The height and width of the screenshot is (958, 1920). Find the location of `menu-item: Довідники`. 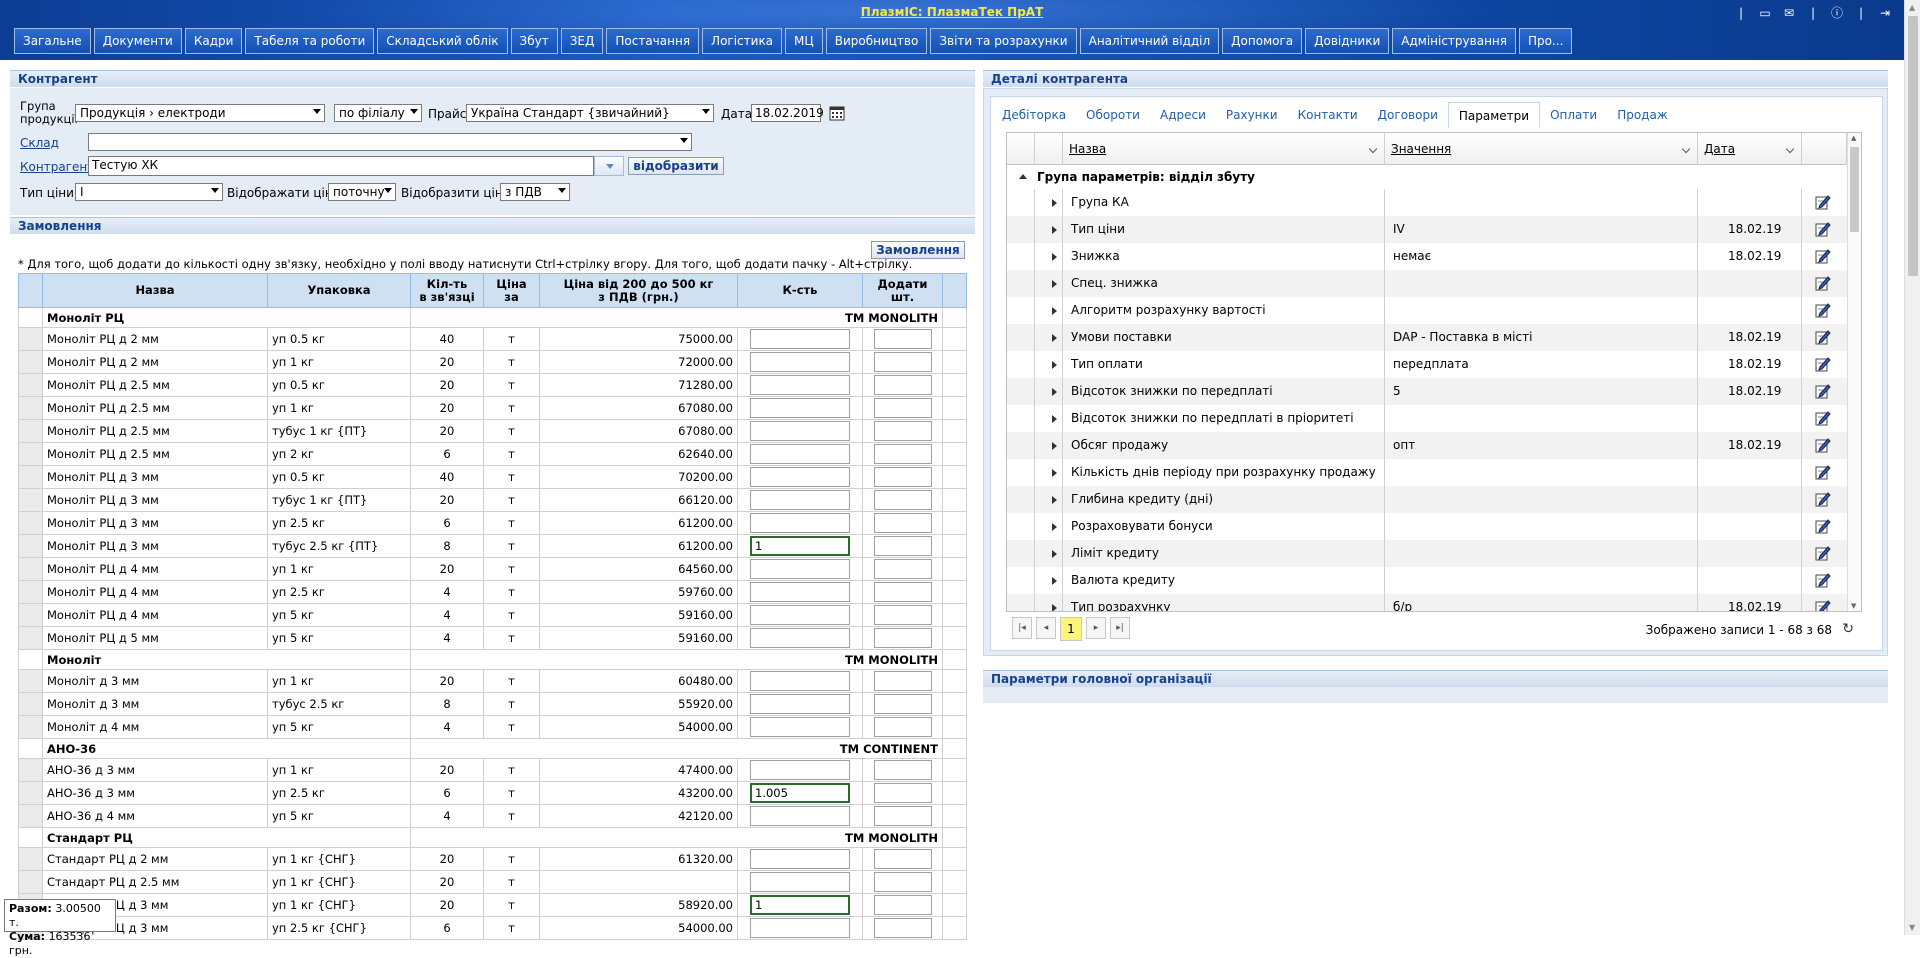

menu-item: Довідники is located at coordinates (1347, 41).